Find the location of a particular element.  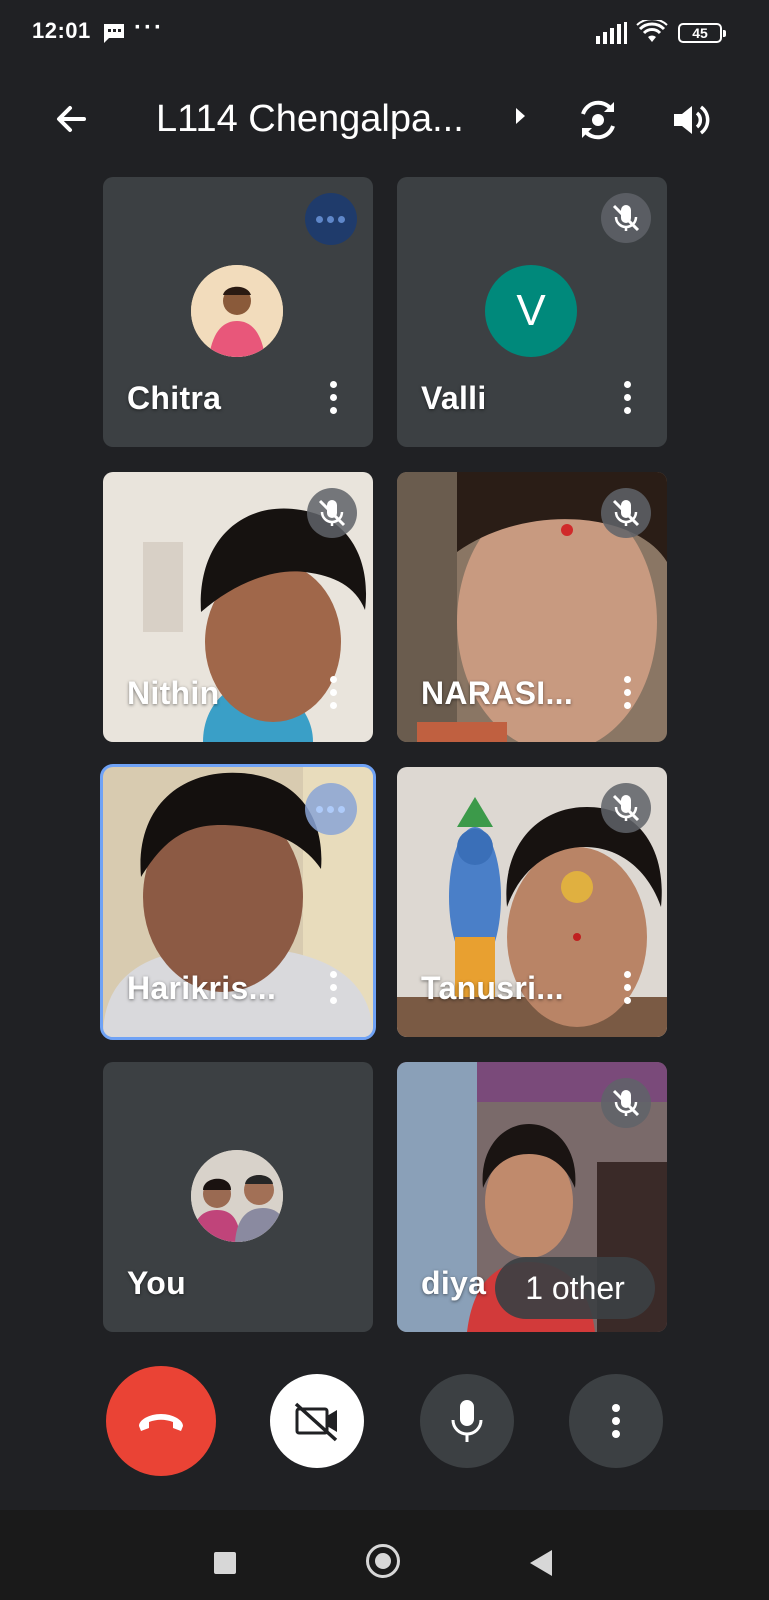

avatar-initial: V is located at coordinates (531, 311).